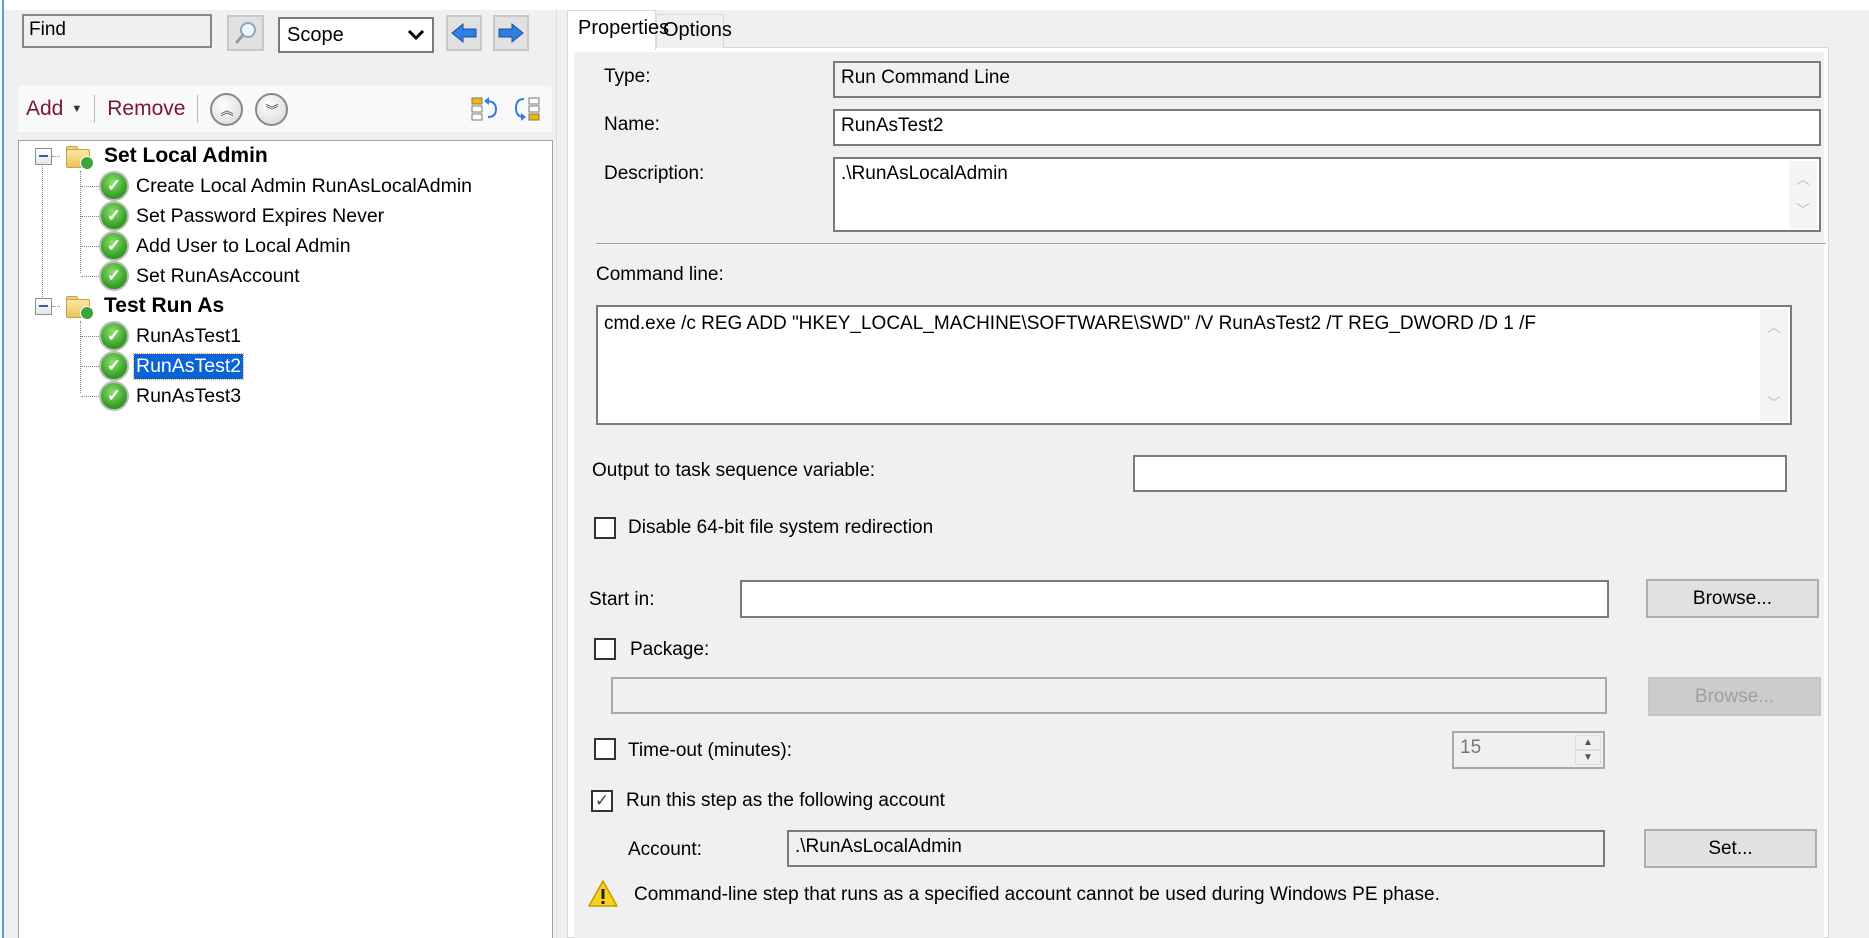  Describe the element at coordinates (189, 395) in the screenshot. I see `item-label: RunAsTest3` at that location.